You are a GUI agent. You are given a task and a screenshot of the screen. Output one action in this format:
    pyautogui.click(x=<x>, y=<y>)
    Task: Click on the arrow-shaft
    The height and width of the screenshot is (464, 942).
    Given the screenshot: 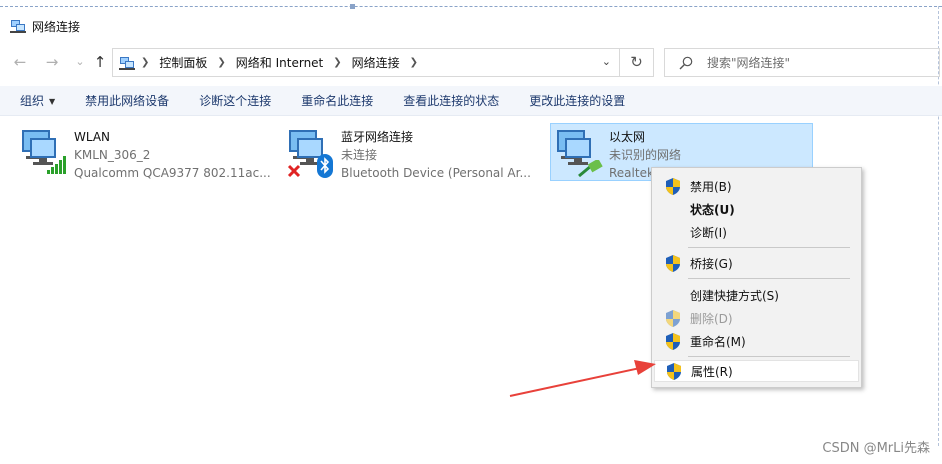 What is the action you would take?
    pyautogui.click(x=575, y=382)
    